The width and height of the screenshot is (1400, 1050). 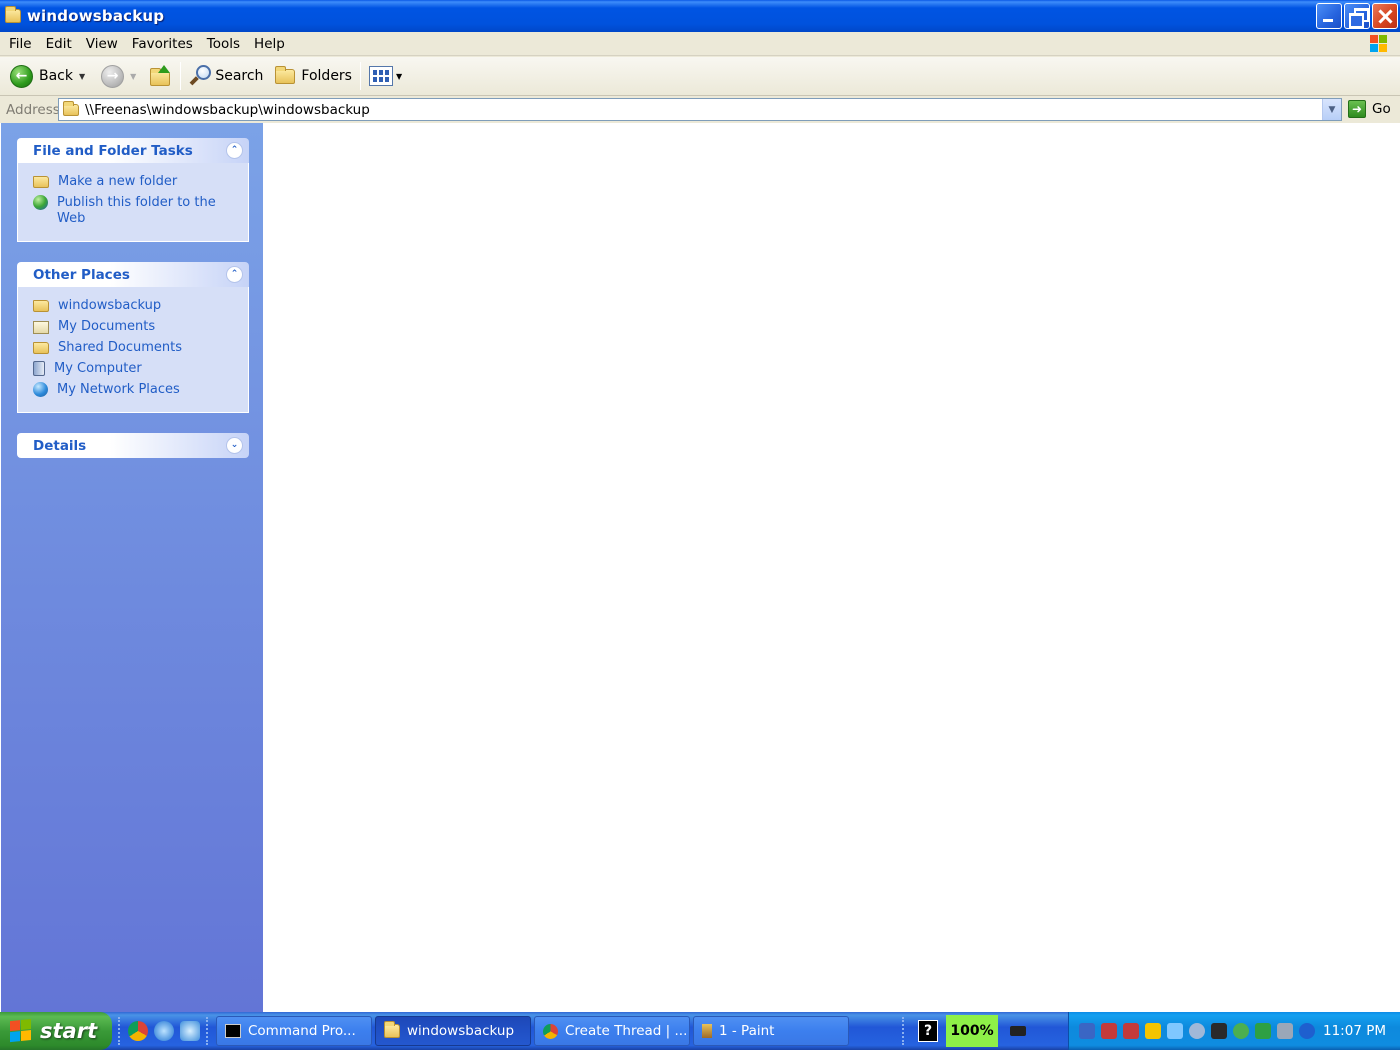 I want to click on search-button: Search, so click(x=226, y=76).